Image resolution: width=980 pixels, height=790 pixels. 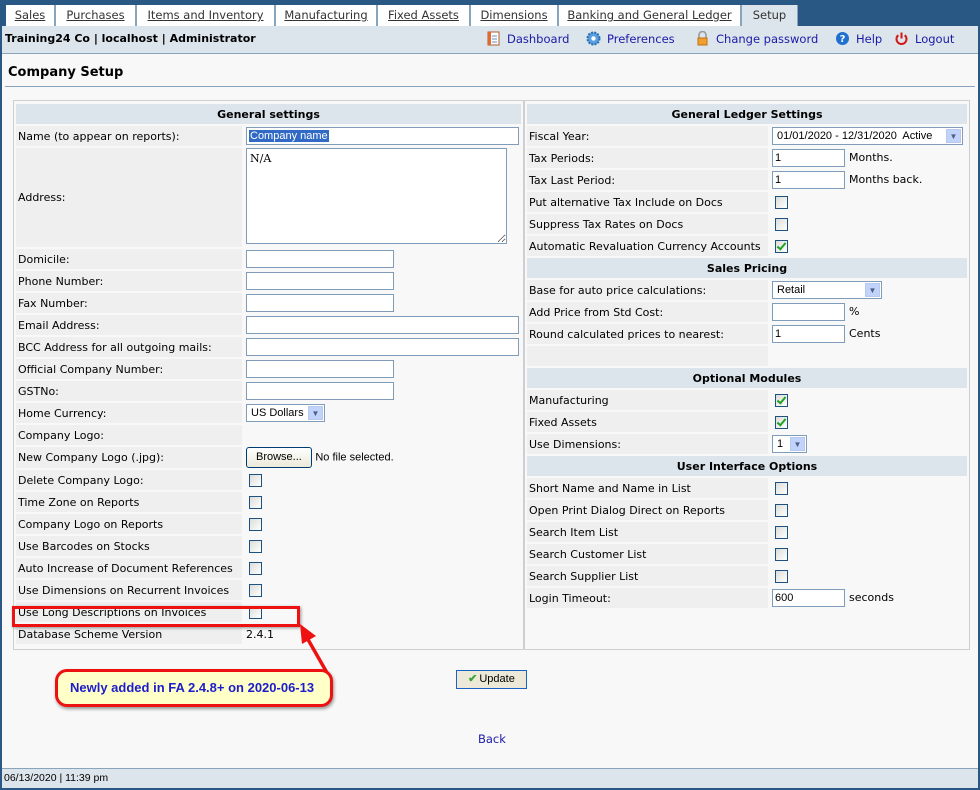 I want to click on search-supplier-checkbox, so click(x=781, y=576).